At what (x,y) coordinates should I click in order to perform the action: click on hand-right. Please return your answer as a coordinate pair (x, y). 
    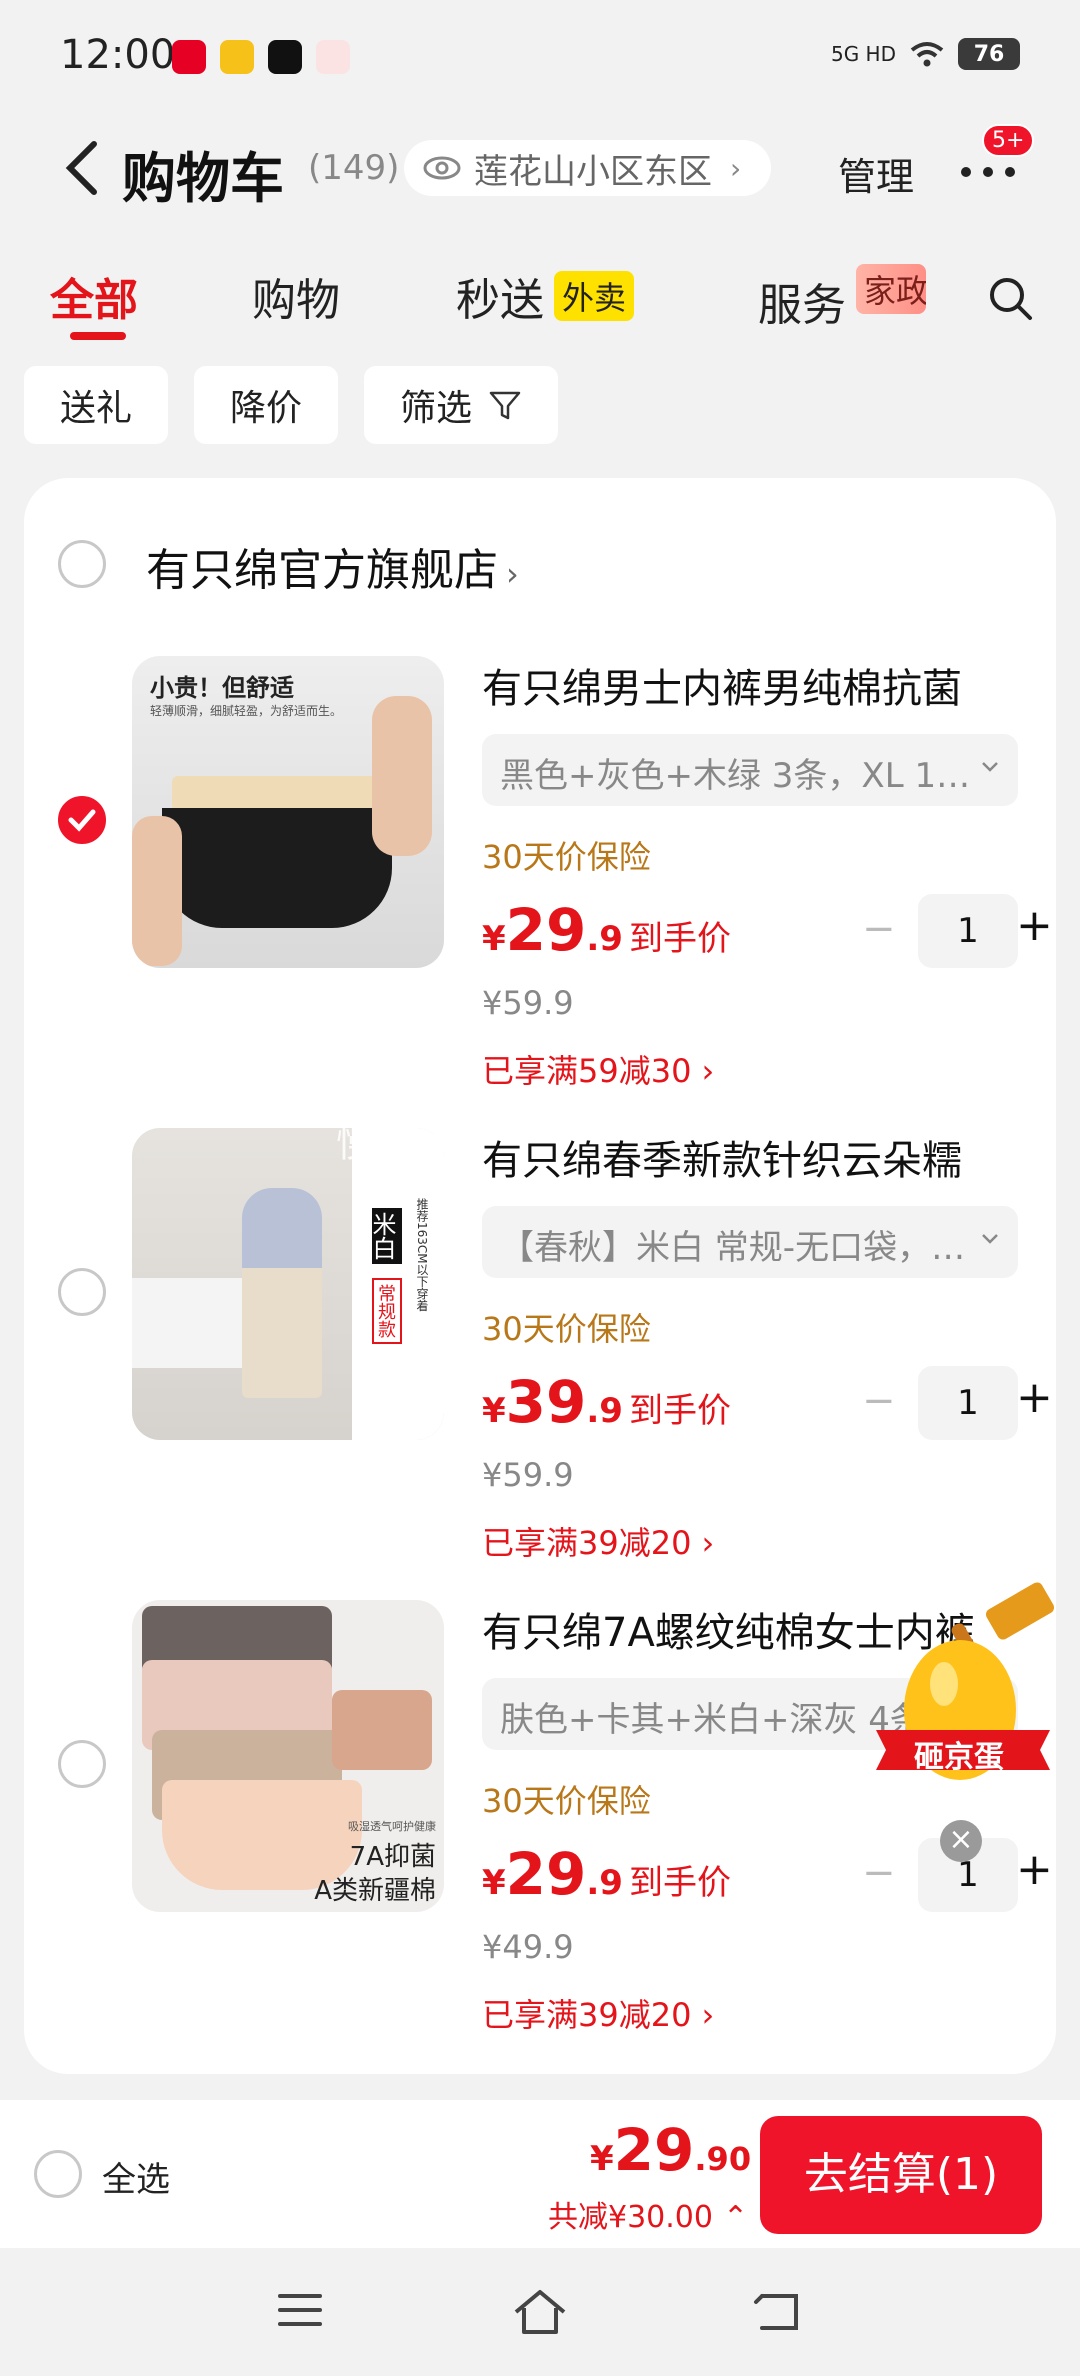
    Looking at the image, I should click on (402, 776).